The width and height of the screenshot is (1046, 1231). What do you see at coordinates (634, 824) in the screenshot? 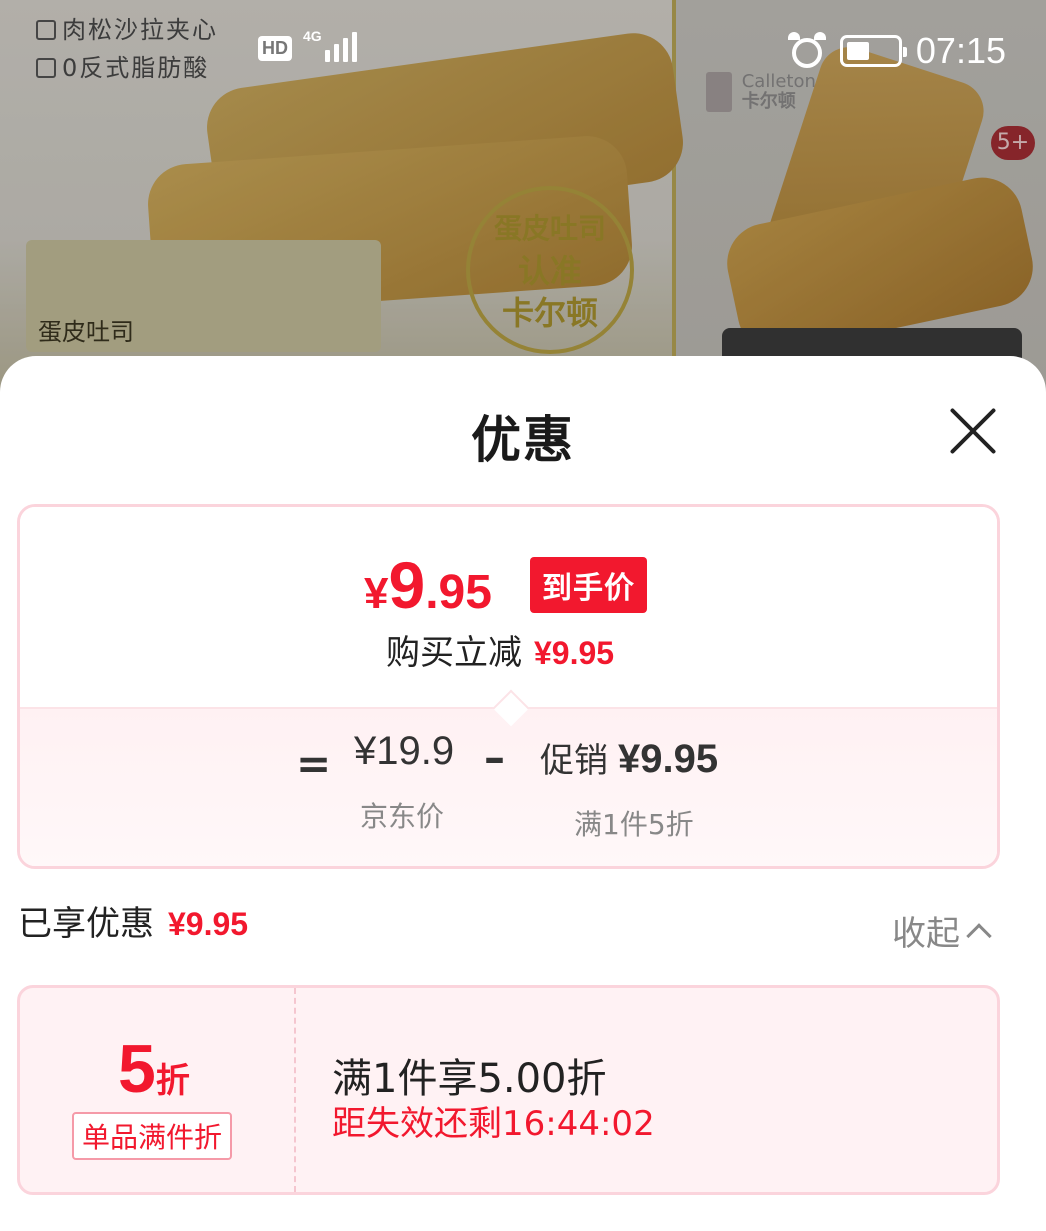
I see `promo-rule: 满1件5折` at bounding box center [634, 824].